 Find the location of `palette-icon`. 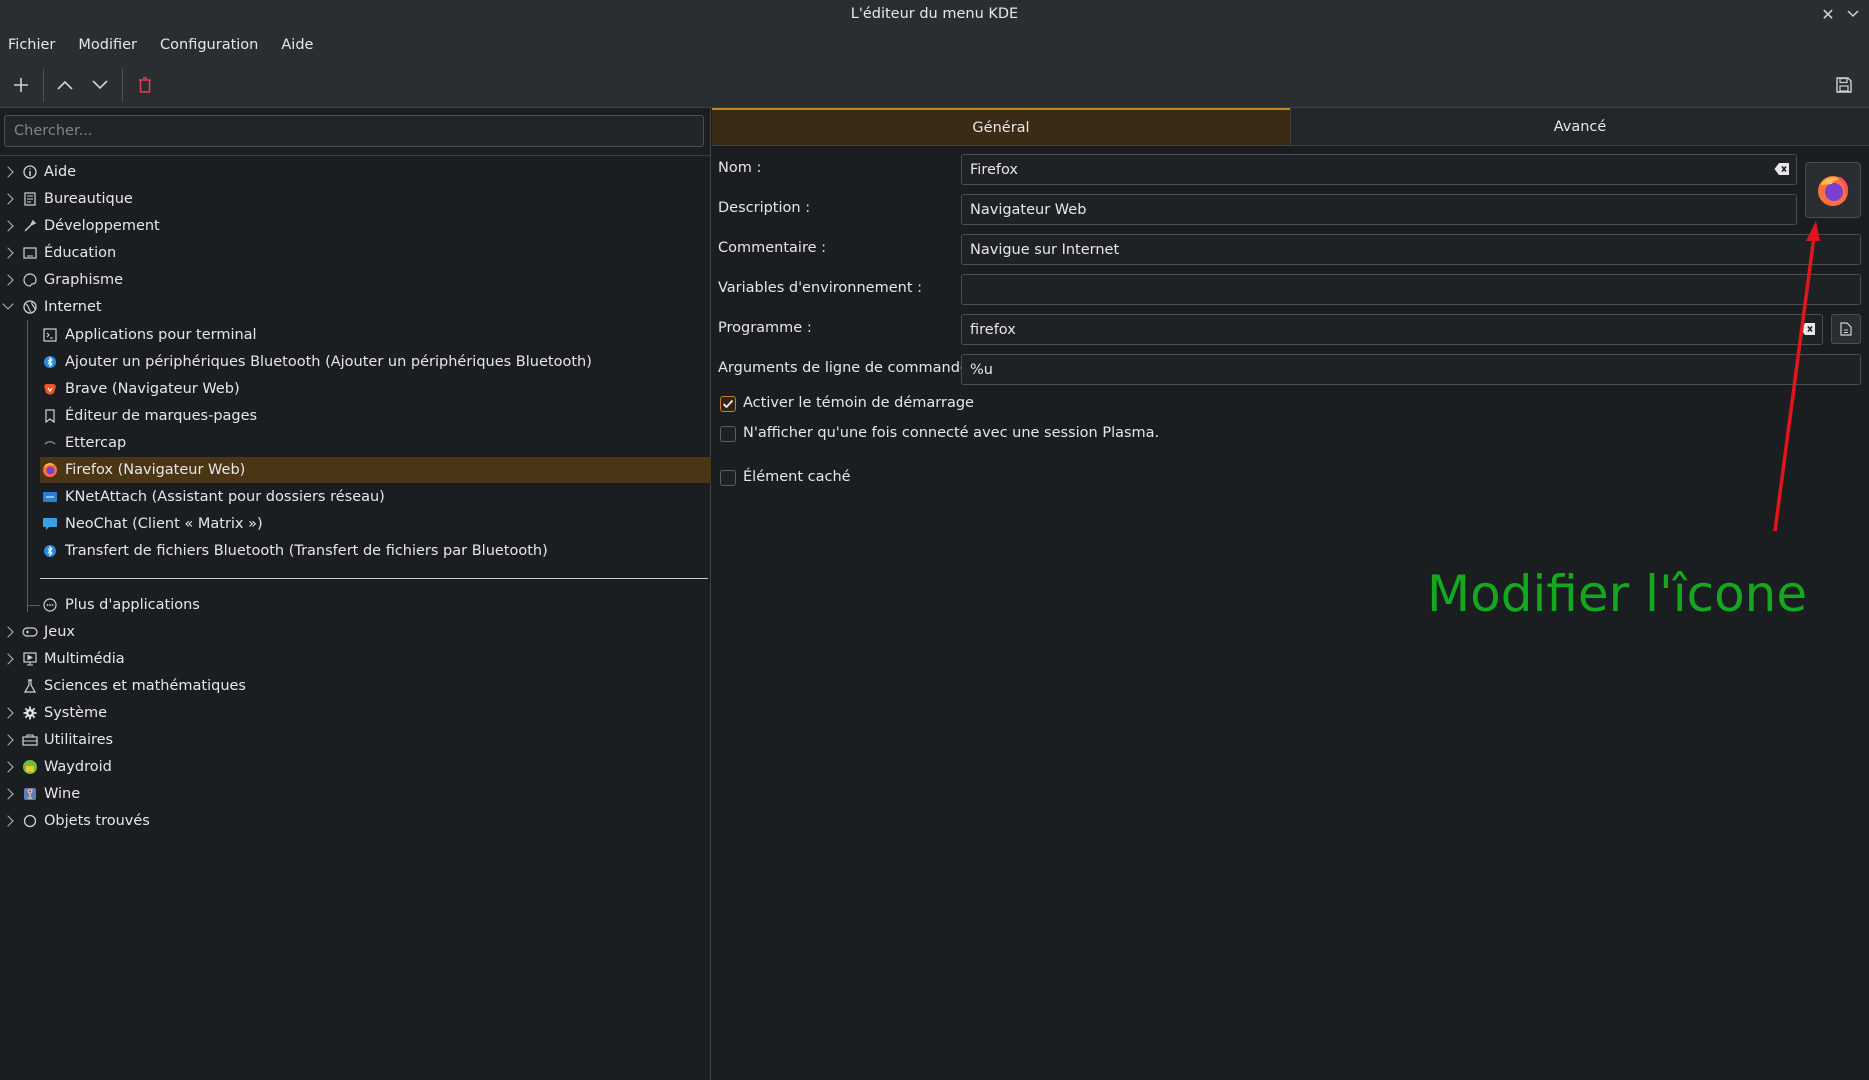

palette-icon is located at coordinates (30, 280).